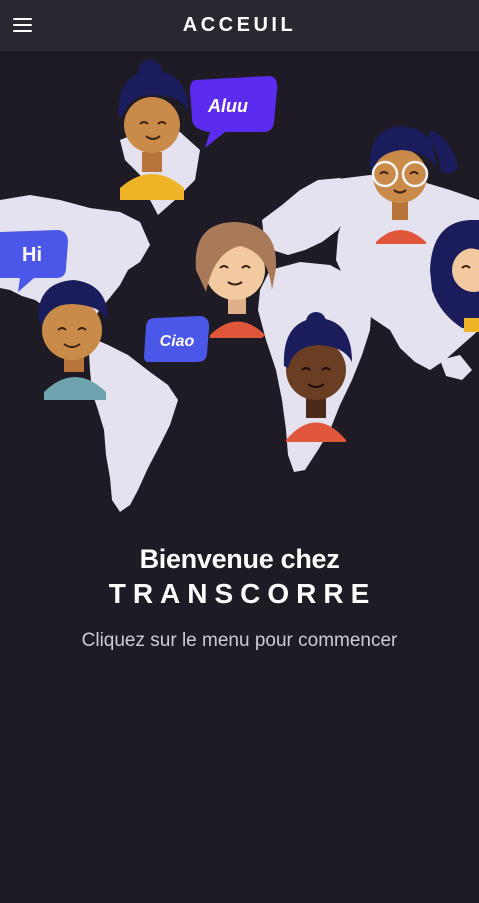  Describe the element at coordinates (133, 424) in the screenshot. I see `south-america-shape` at that location.